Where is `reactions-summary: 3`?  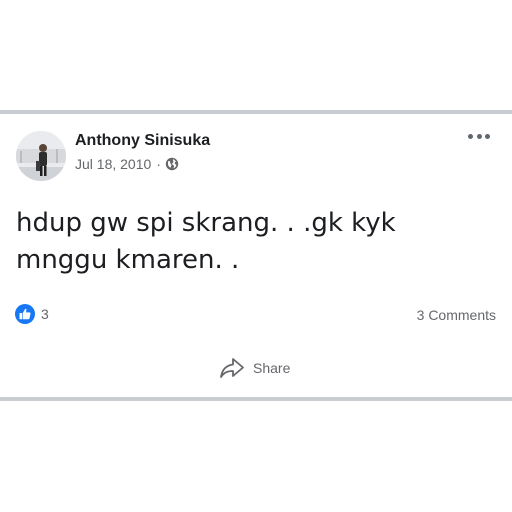 reactions-summary: 3 is located at coordinates (32, 314).